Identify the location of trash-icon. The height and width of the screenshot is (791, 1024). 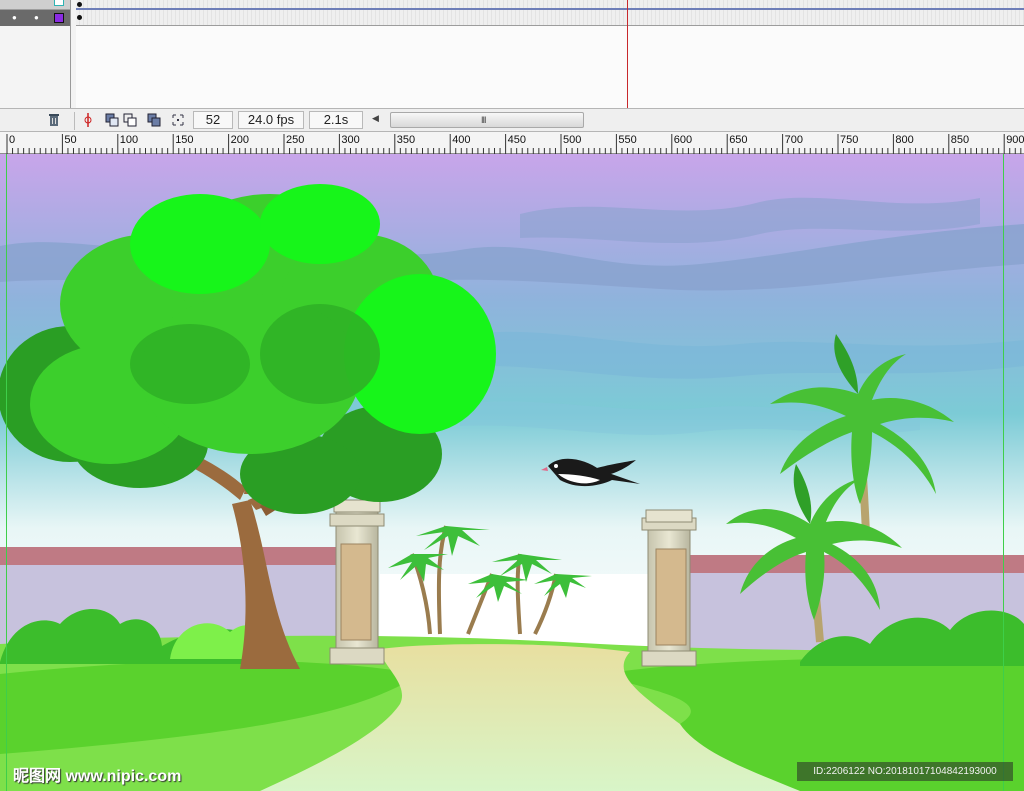
(54, 120).